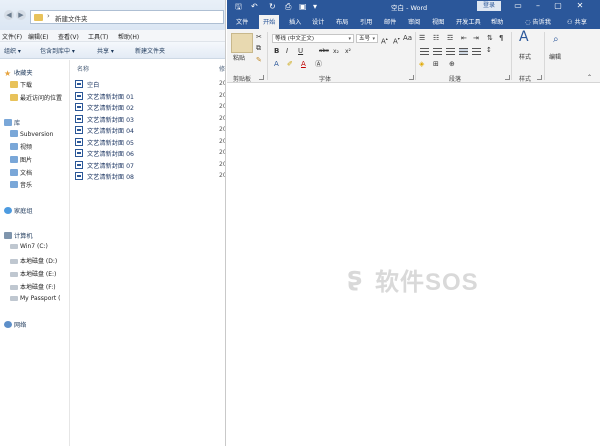 The width and height of the screenshot is (600, 446). I want to click on styles-launcher-icon, so click(539, 77).